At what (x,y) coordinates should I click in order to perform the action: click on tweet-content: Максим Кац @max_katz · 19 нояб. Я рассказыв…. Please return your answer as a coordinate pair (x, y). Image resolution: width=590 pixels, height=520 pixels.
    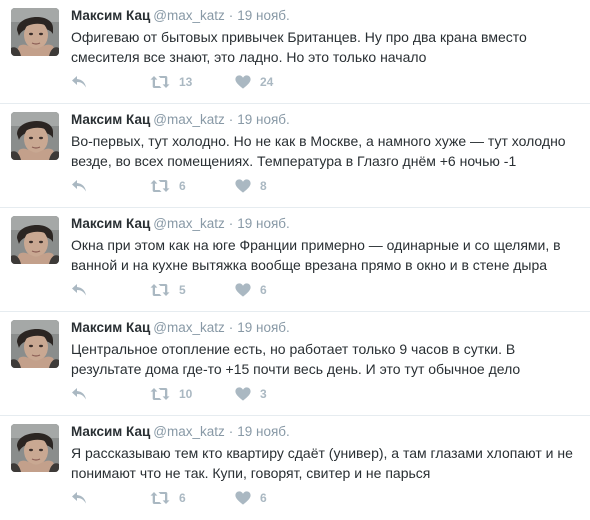
    Looking at the image, I should click on (325, 453).